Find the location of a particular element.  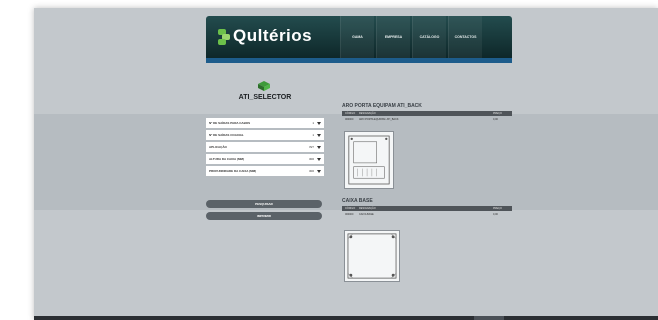

logo-text: Qultérios is located at coordinates (273, 35).